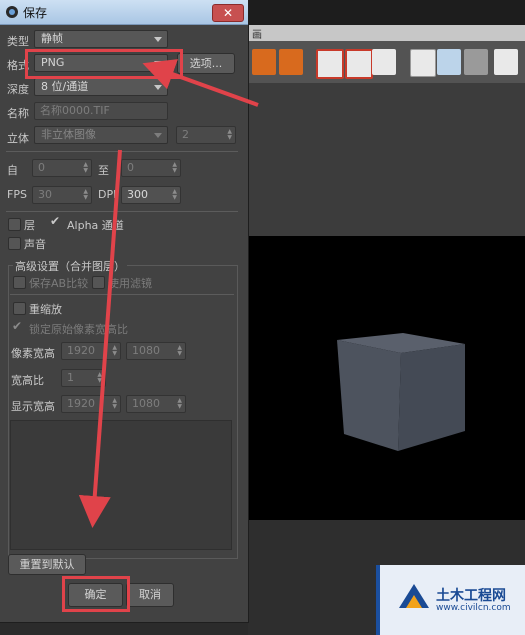 Image resolution: width=525 pixels, height=635 pixels. I want to click on arrow-to-ok, so click(100, 338).